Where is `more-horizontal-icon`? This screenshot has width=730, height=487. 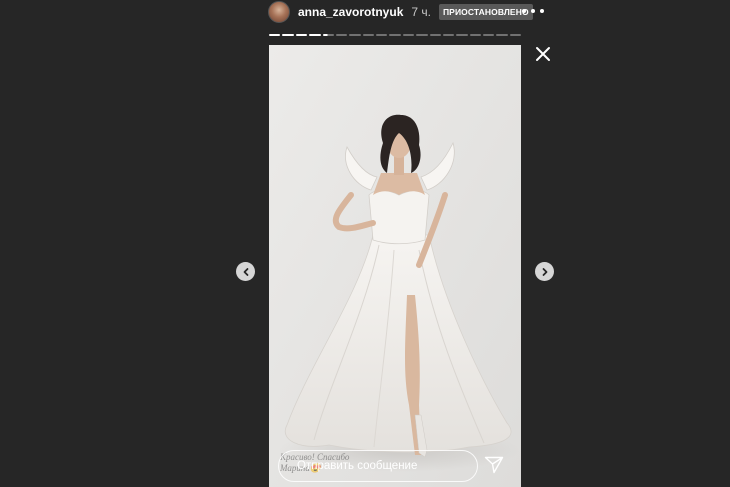
more-horizontal-icon is located at coordinates (533, 11).